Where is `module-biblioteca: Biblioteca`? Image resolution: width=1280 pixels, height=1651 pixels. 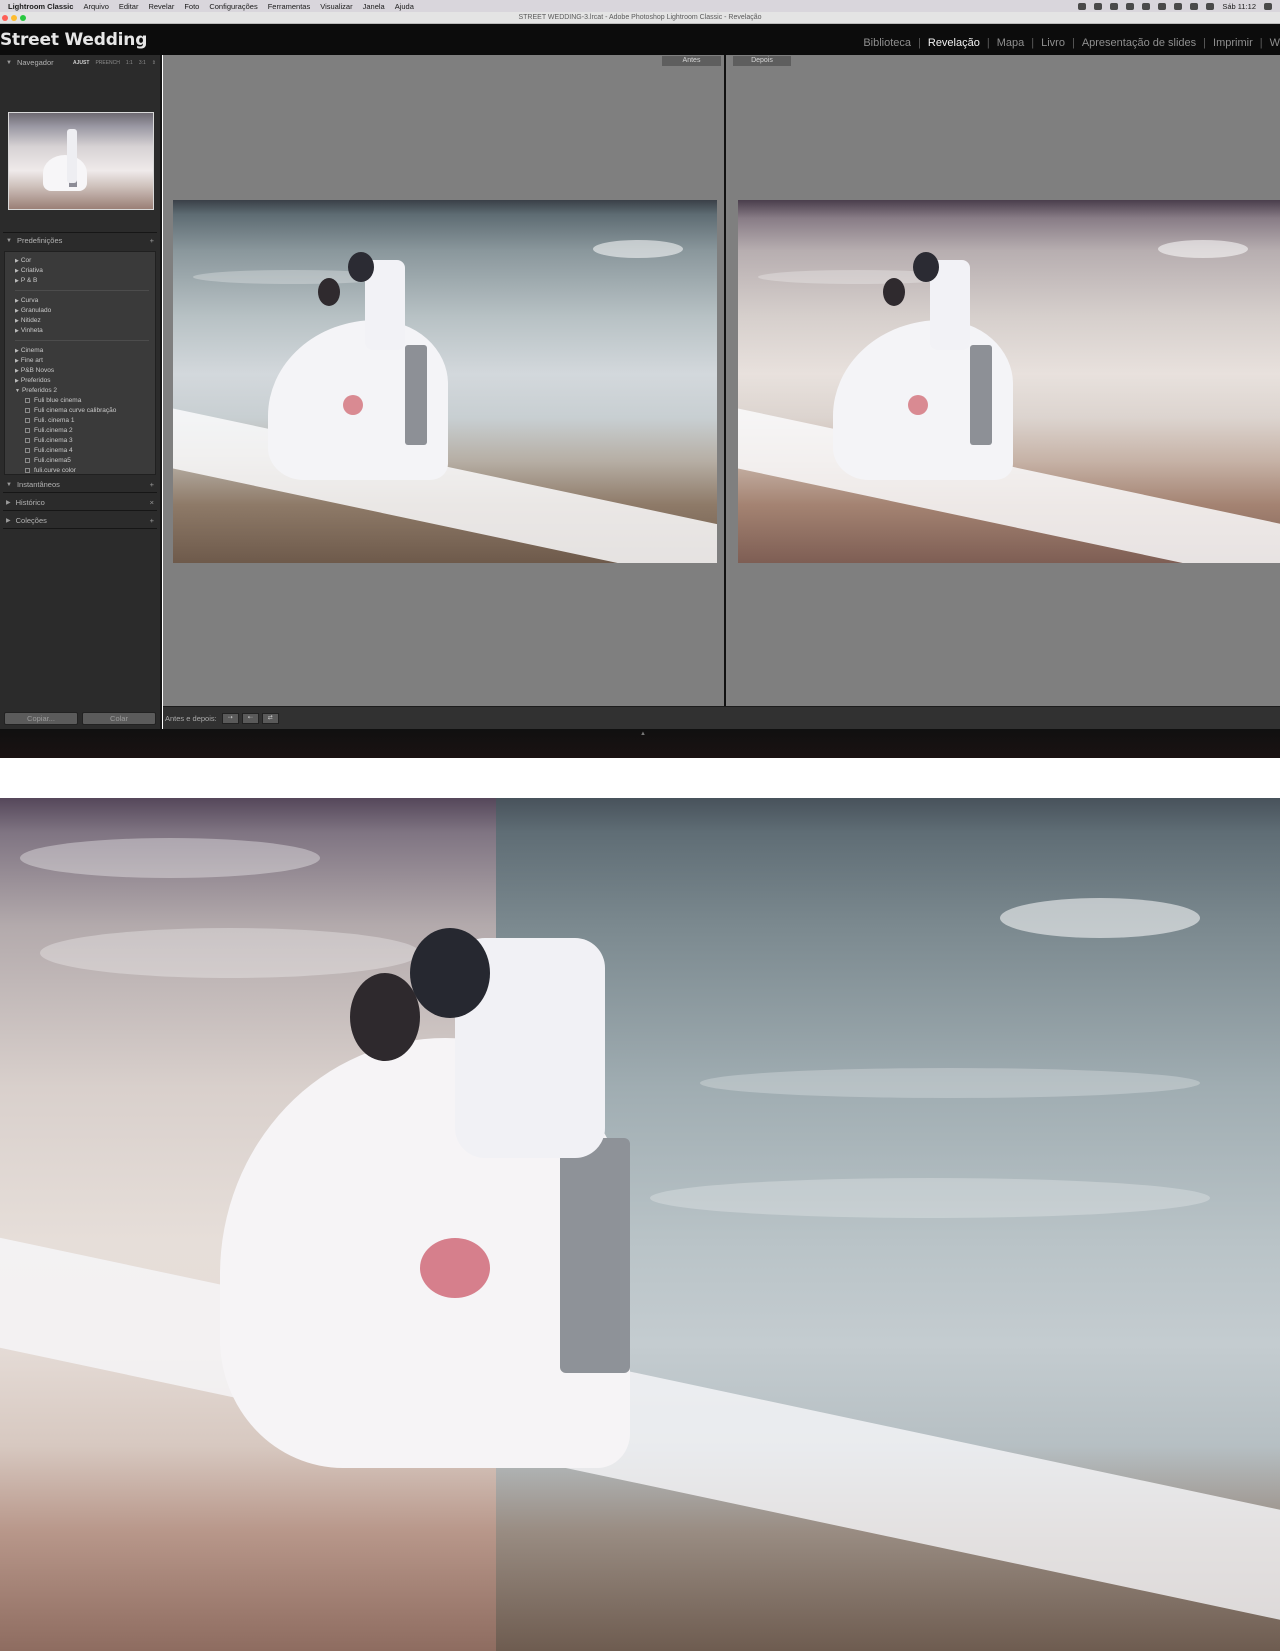
module-biblioteca: Biblioteca is located at coordinates (887, 43).